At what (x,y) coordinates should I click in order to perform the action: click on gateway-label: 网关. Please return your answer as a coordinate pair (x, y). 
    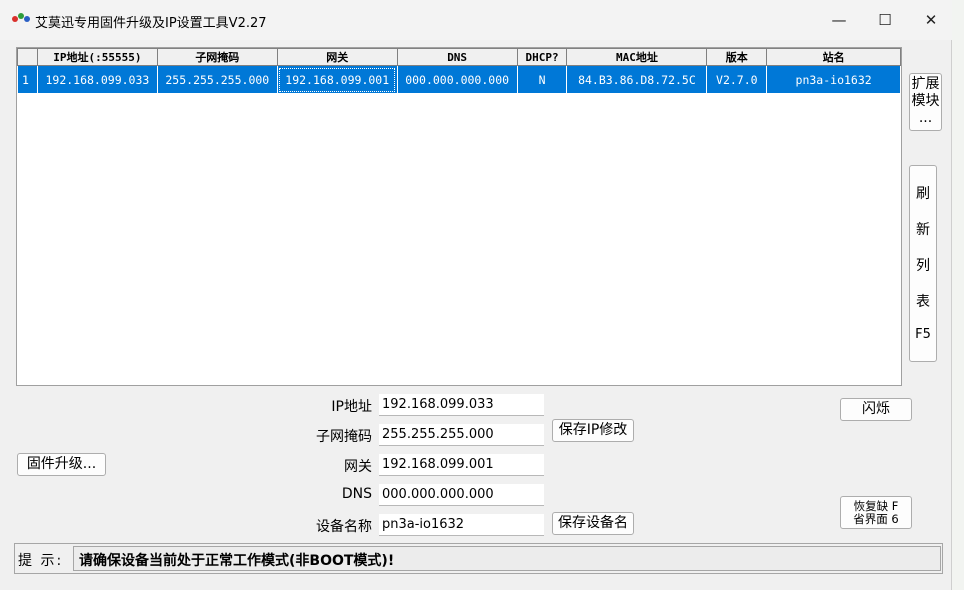
    Looking at the image, I should click on (358, 467).